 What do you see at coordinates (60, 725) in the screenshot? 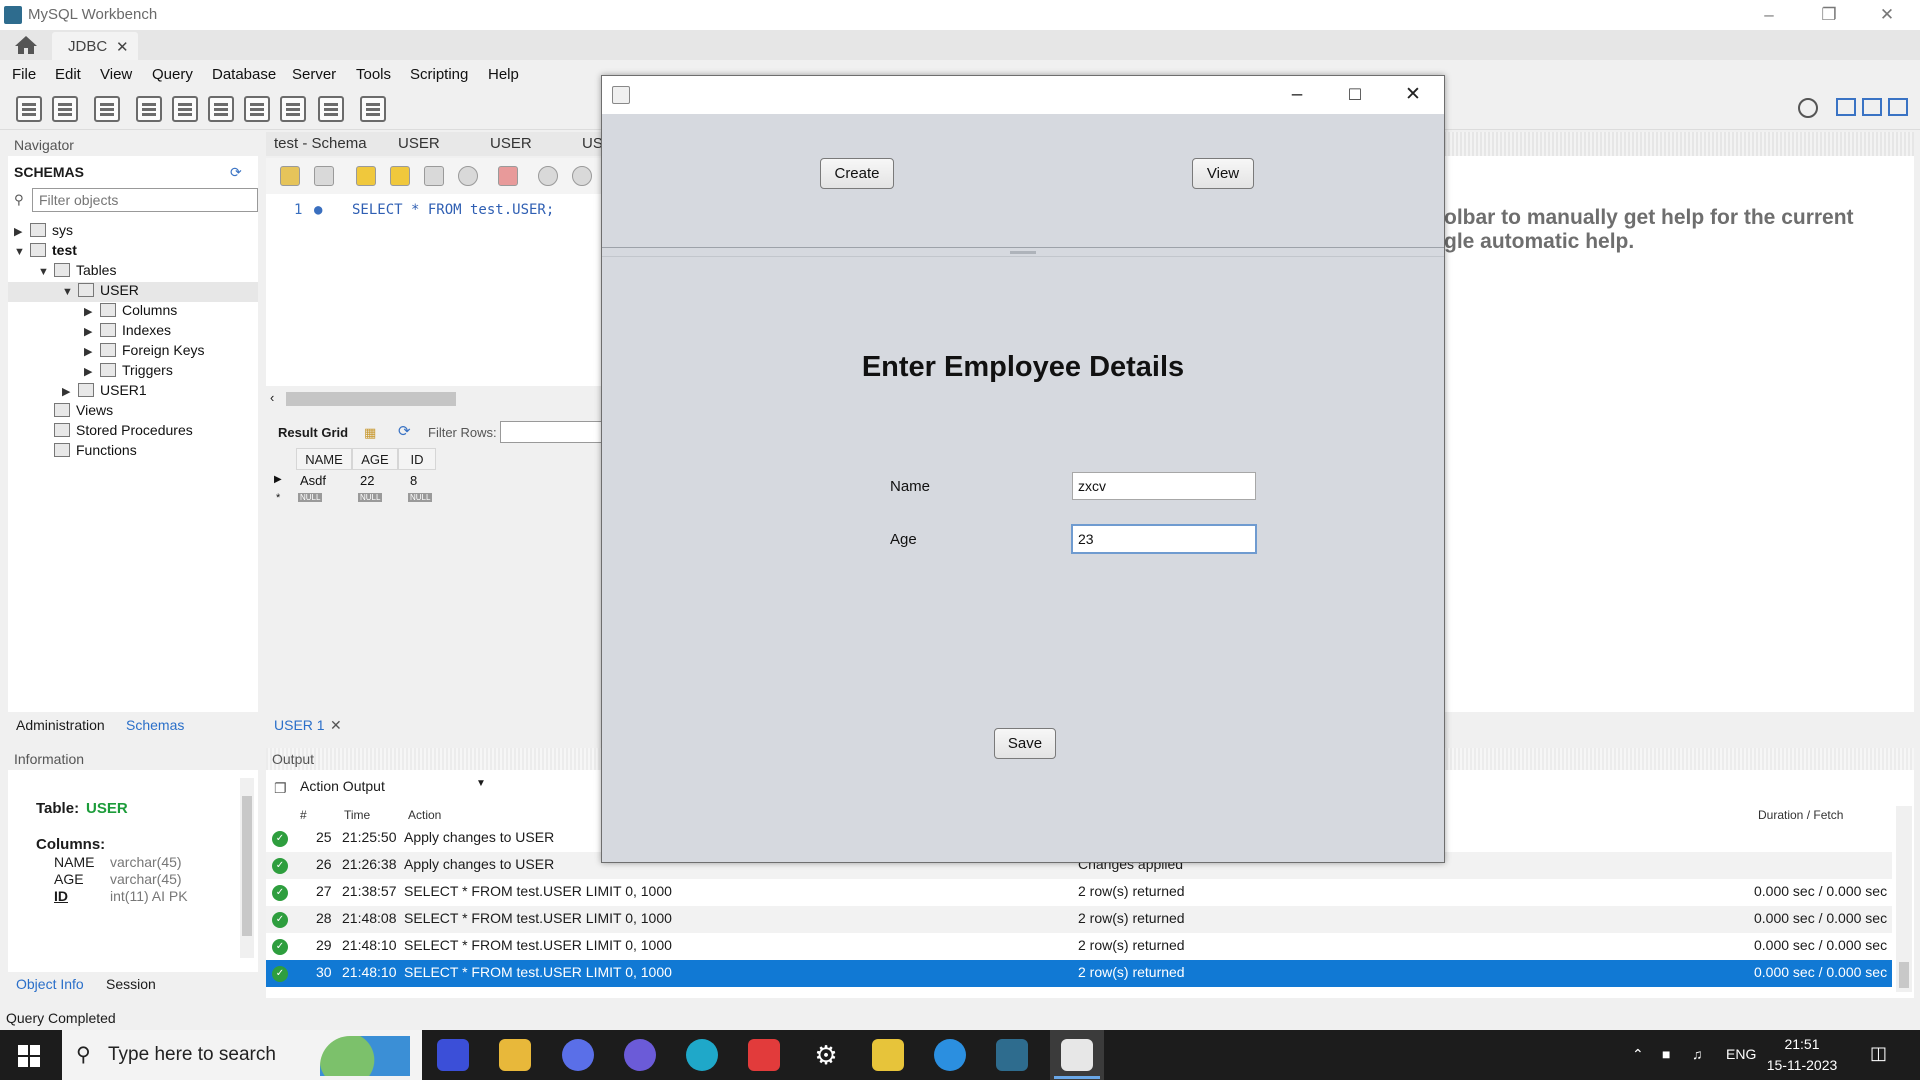
I see `tab-administration: Administration` at bounding box center [60, 725].